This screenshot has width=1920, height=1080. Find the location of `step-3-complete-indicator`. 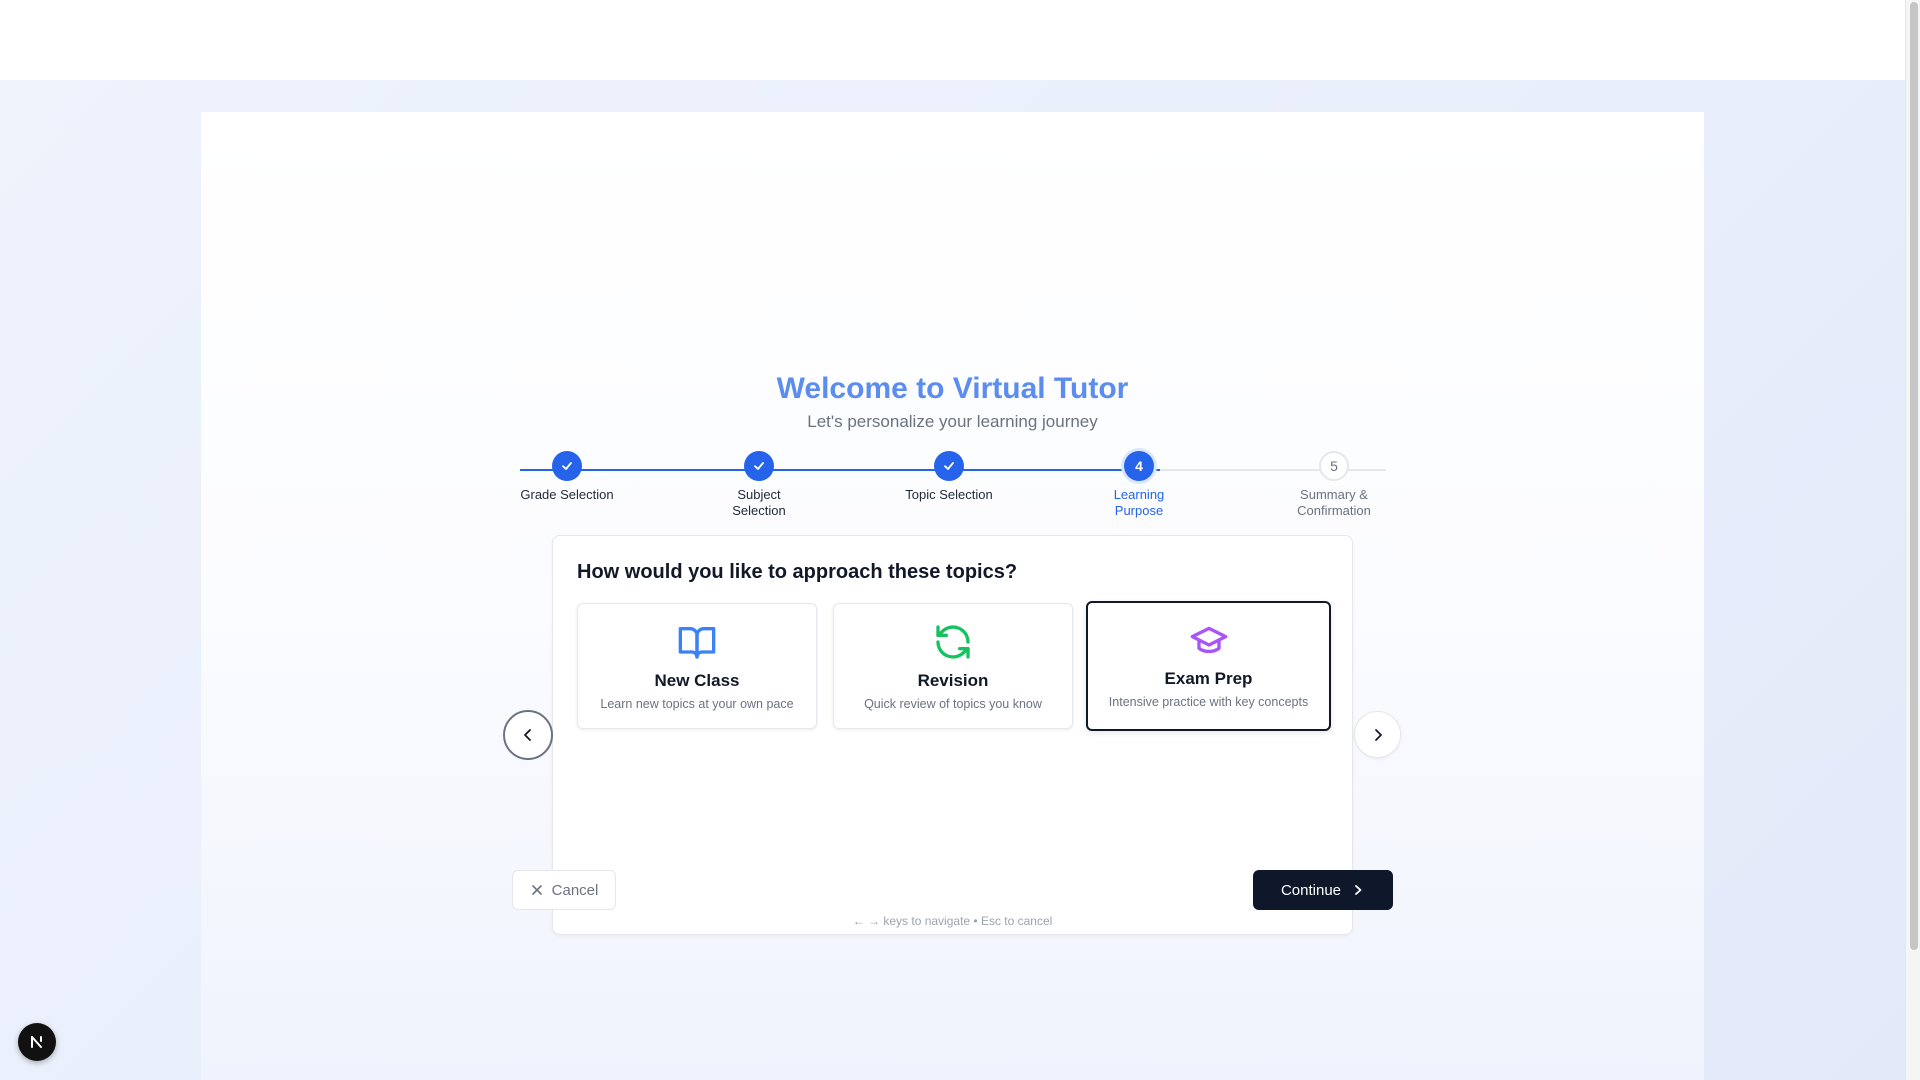

step-3-complete-indicator is located at coordinates (949, 466).